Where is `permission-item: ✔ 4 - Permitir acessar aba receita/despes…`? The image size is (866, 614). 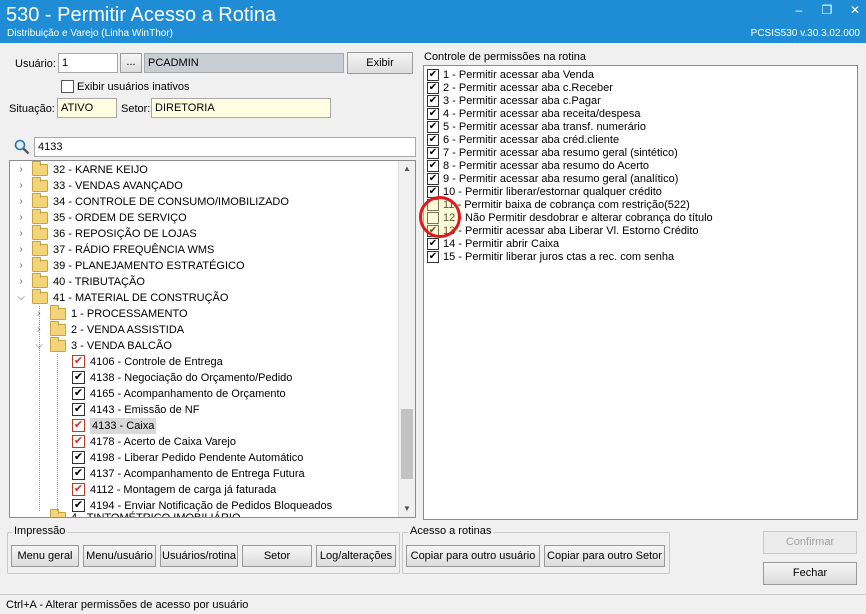
permission-item: ✔ 4 - Permitir acessar aba receita/despes… is located at coordinates (642, 114).